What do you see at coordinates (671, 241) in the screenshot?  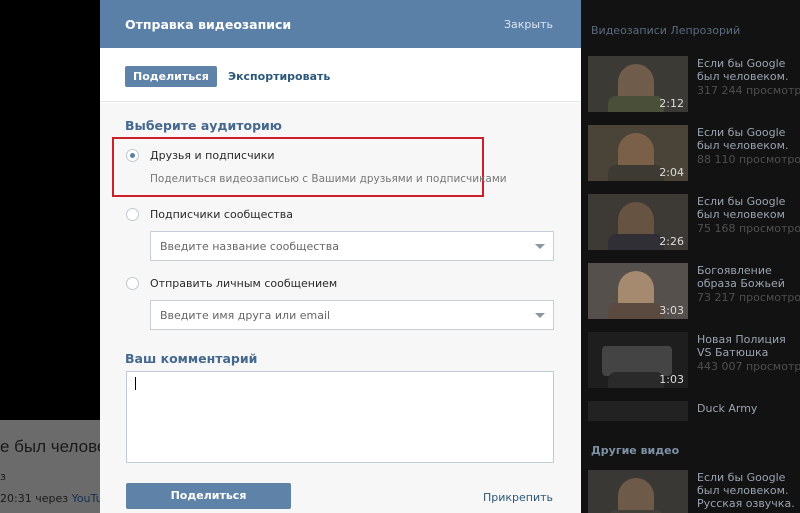 I see `video-duration: 2:26` at bounding box center [671, 241].